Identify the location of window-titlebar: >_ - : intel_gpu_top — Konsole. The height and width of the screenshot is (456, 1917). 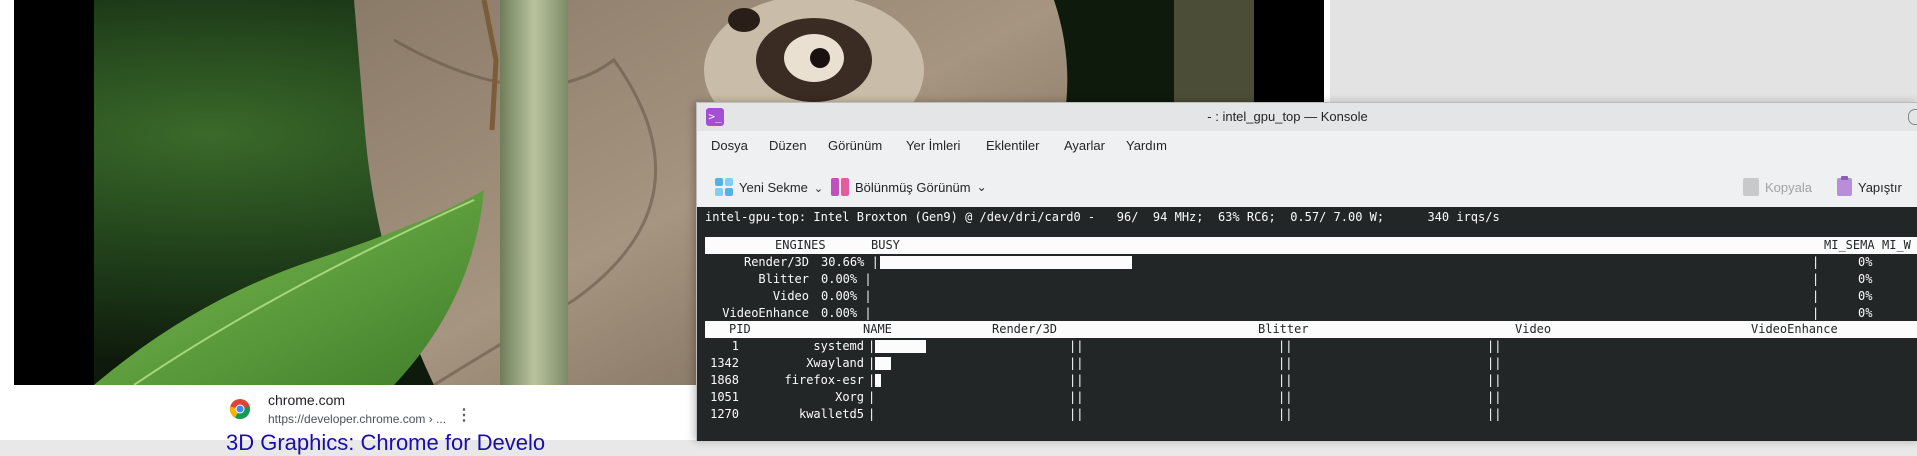
(1307, 117).